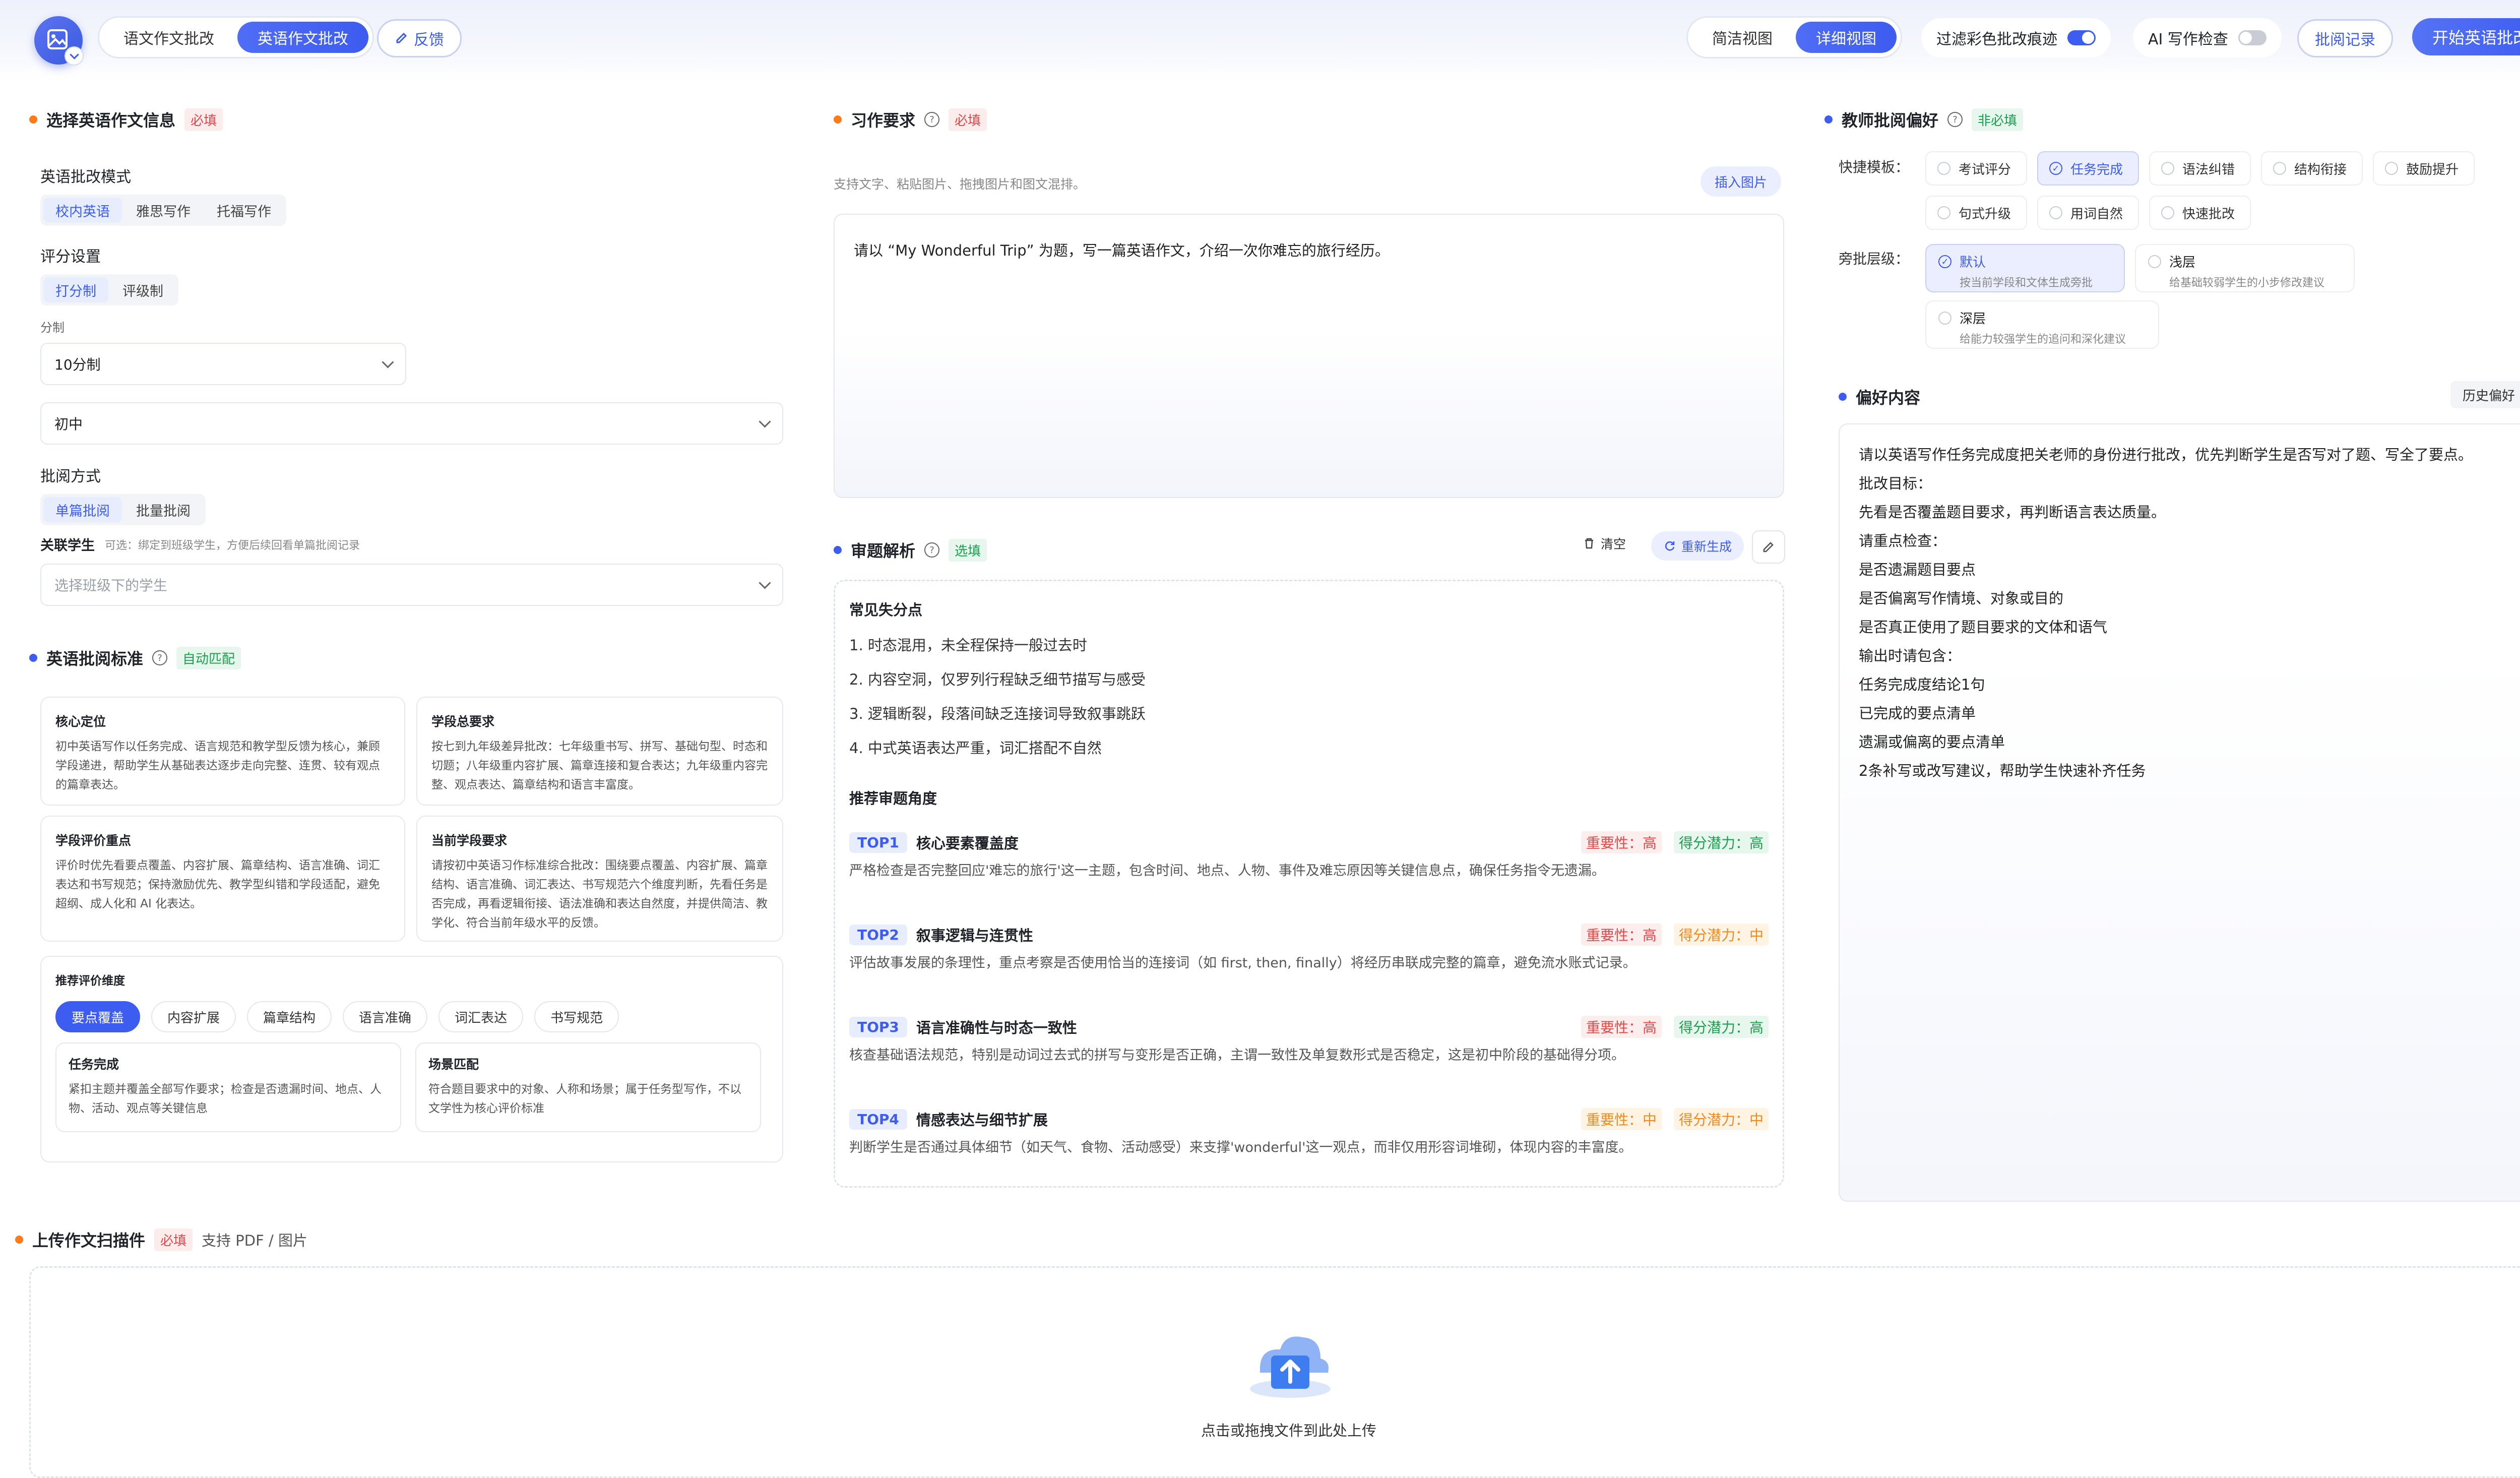 The width and height of the screenshot is (2520, 1478). I want to click on chip-dimension: 语言准确, so click(385, 1016).